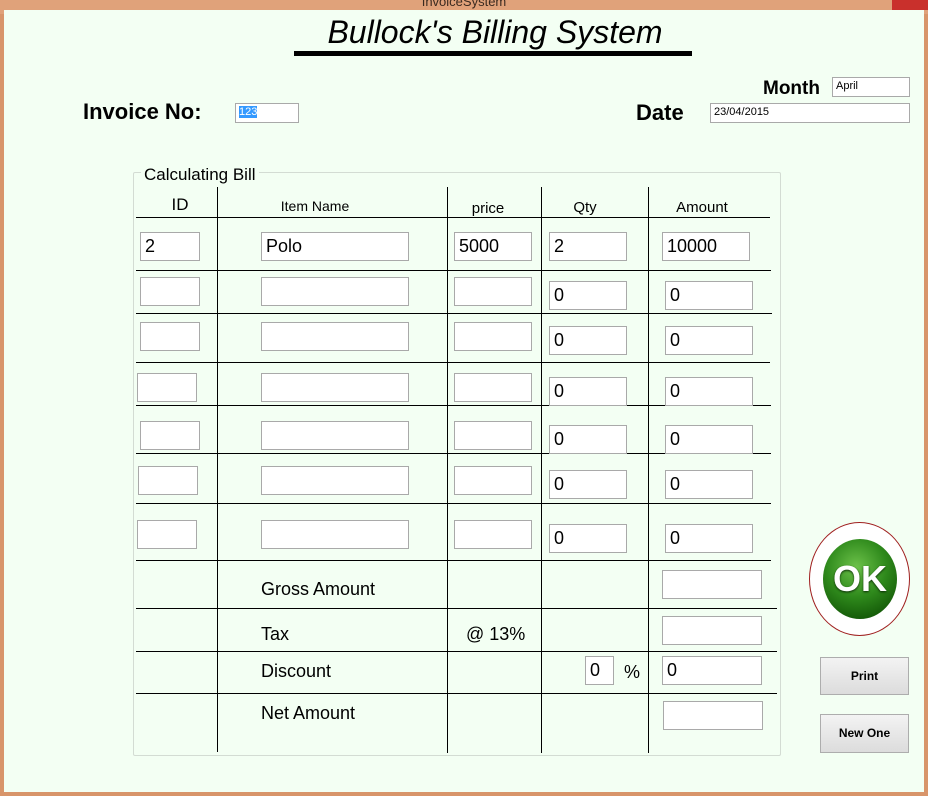  I want to click on close-button, so click(910, 5).